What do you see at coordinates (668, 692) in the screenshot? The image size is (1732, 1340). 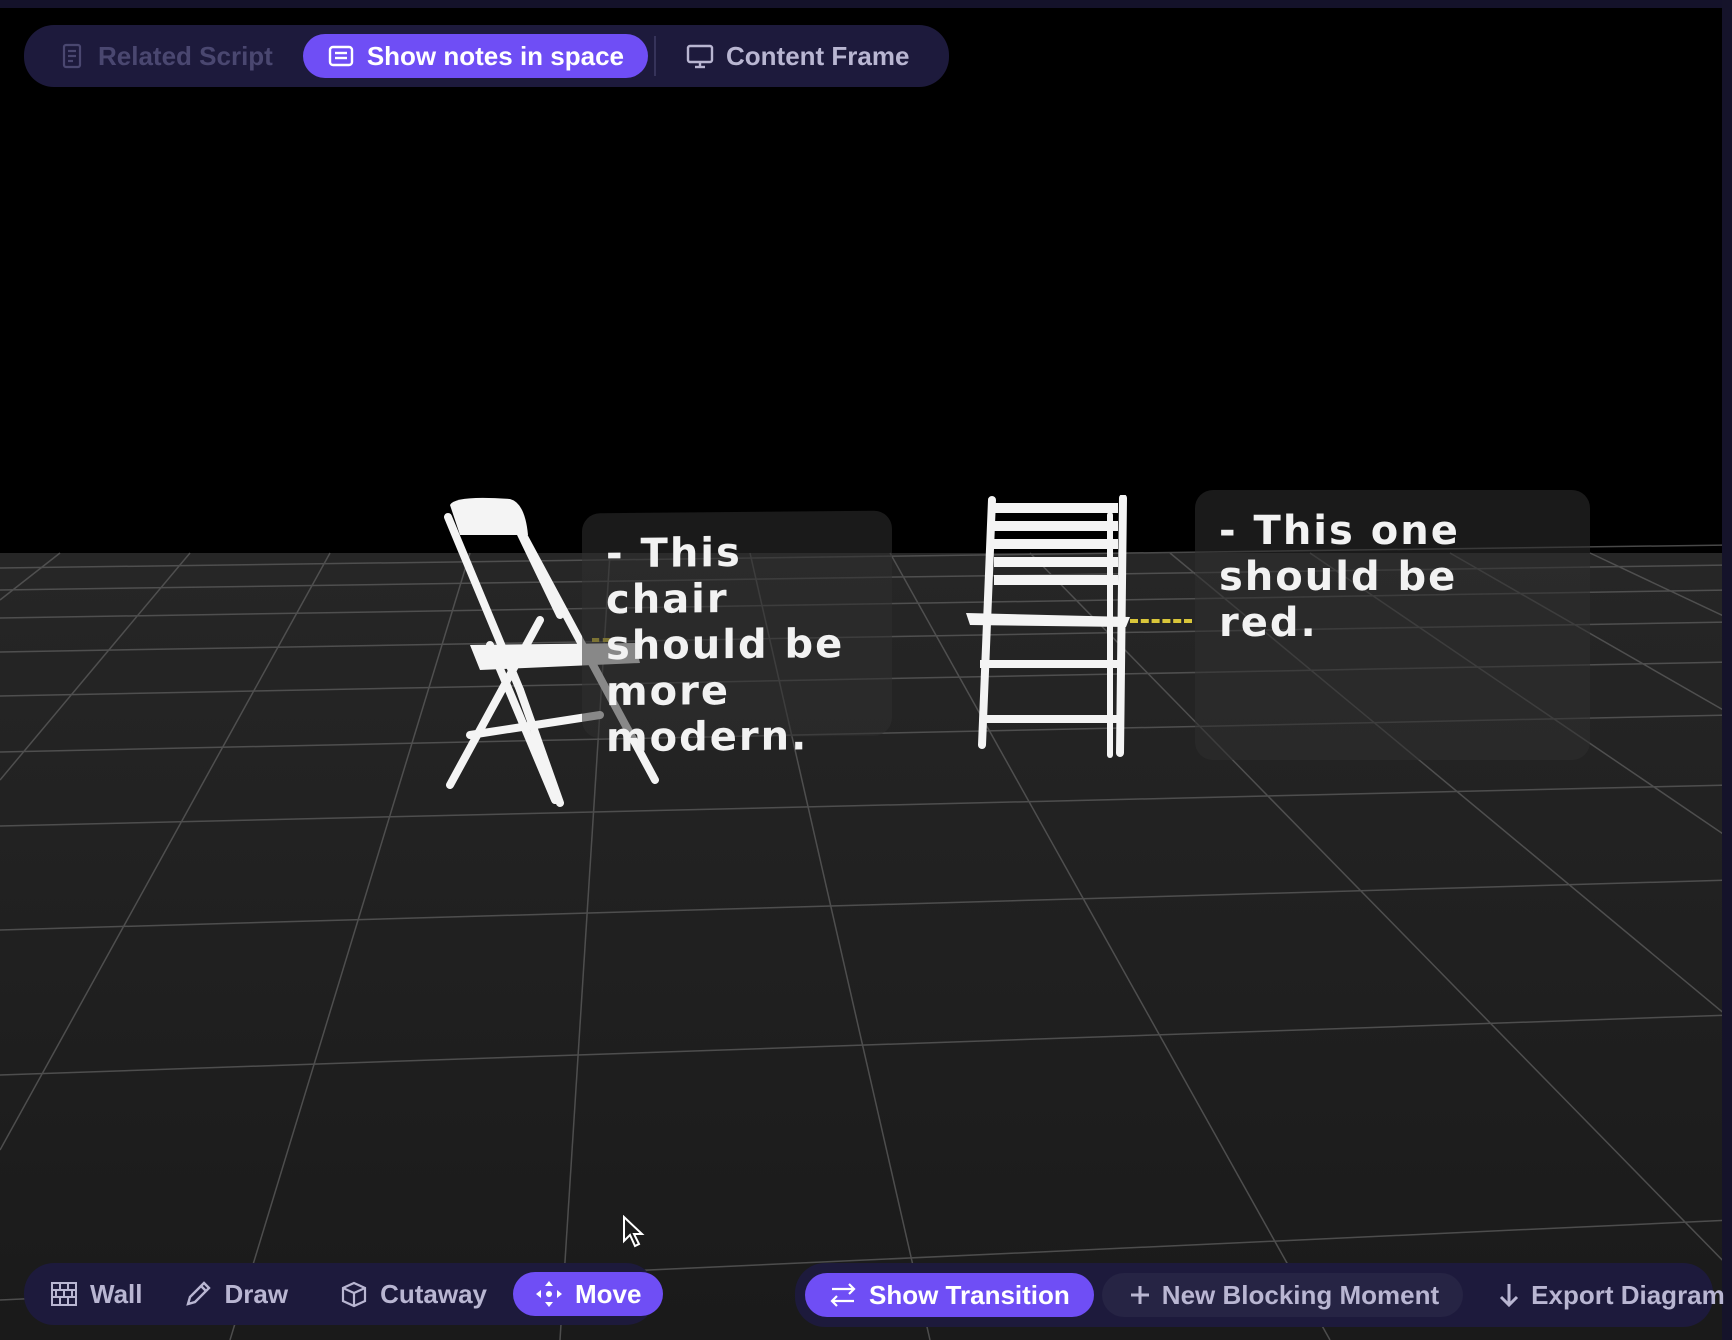 I see `note-line: more` at bounding box center [668, 692].